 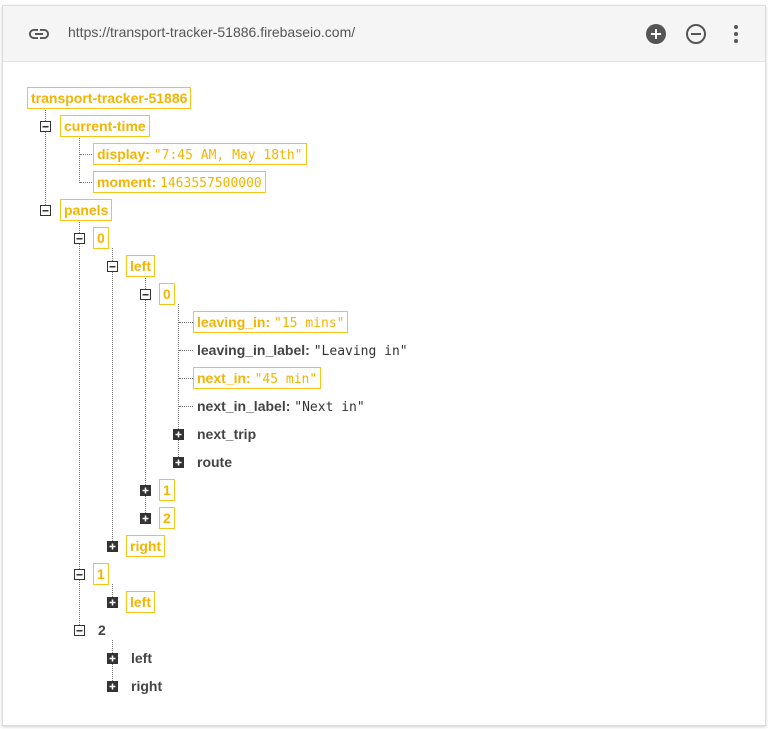 I want to click on tree-node-next-in-label: next_in_label: "Next in", so click(x=281, y=406).